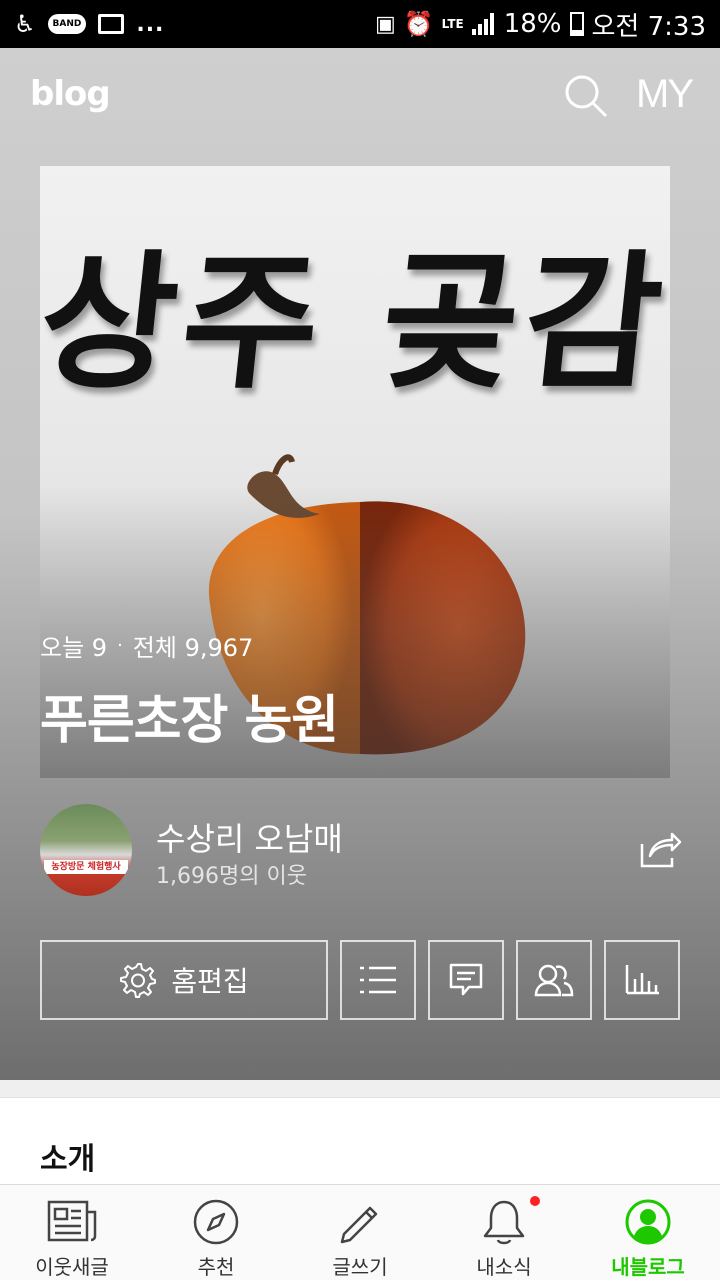 The image size is (720, 1280). Describe the element at coordinates (360, 96) in the screenshot. I see `top-bar: blog MY` at that location.